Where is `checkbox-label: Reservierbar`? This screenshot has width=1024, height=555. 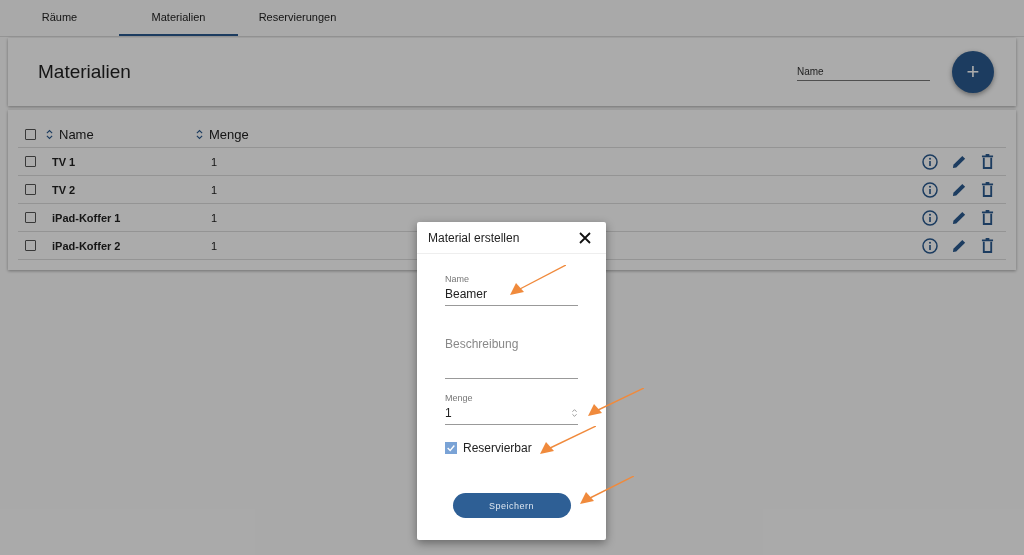
checkbox-label: Reservierbar is located at coordinates (497, 448).